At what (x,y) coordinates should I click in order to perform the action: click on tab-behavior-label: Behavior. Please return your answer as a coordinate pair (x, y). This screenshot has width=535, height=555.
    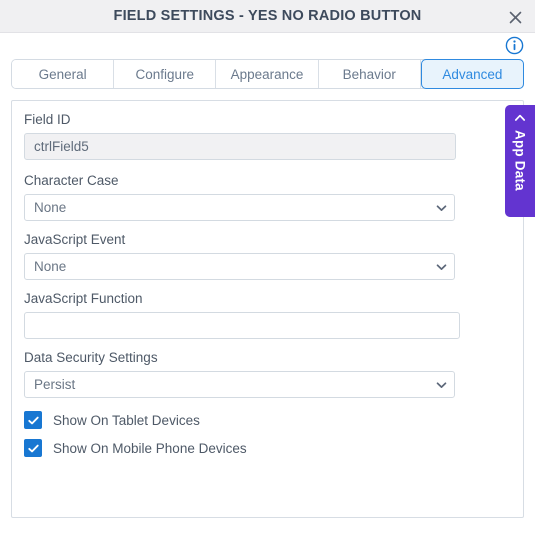
    Looking at the image, I should click on (369, 74).